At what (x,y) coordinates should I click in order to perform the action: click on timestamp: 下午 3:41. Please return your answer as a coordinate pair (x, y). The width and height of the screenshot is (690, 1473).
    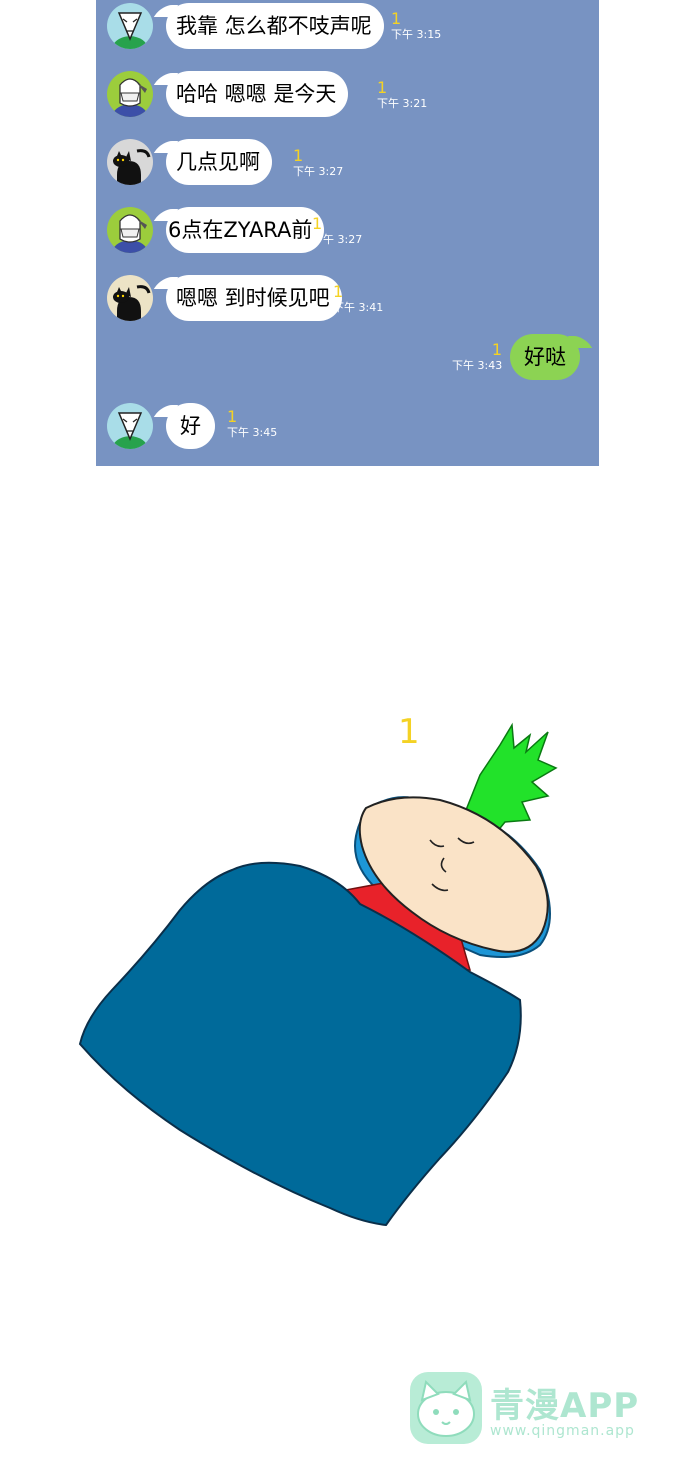
    Looking at the image, I should click on (358, 307).